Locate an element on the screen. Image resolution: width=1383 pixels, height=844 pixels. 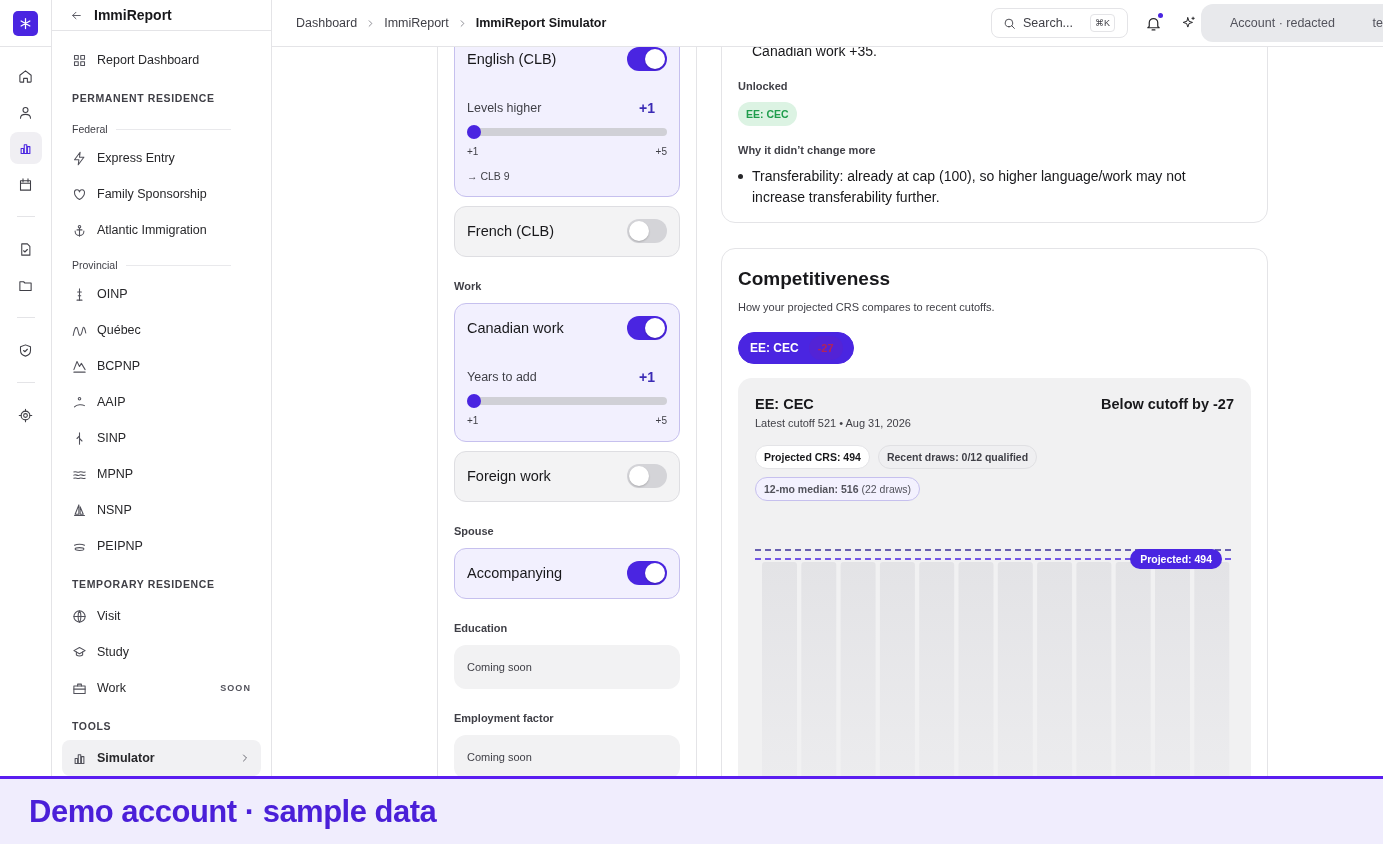
nav-item: Simulator is located at coordinates (161, 758).